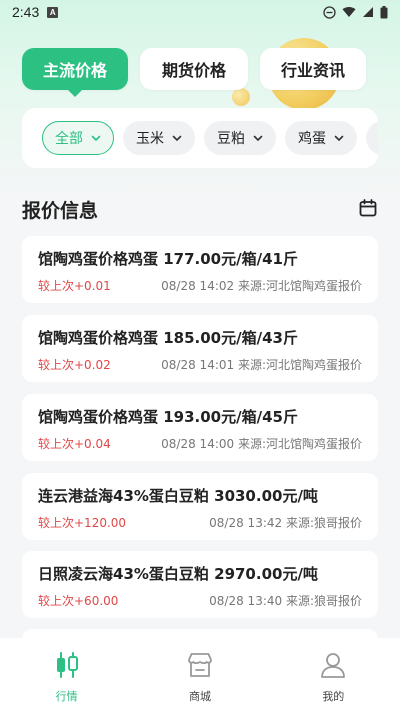 The width and height of the screenshot is (400, 710). I want to click on store-icon, so click(200, 665).